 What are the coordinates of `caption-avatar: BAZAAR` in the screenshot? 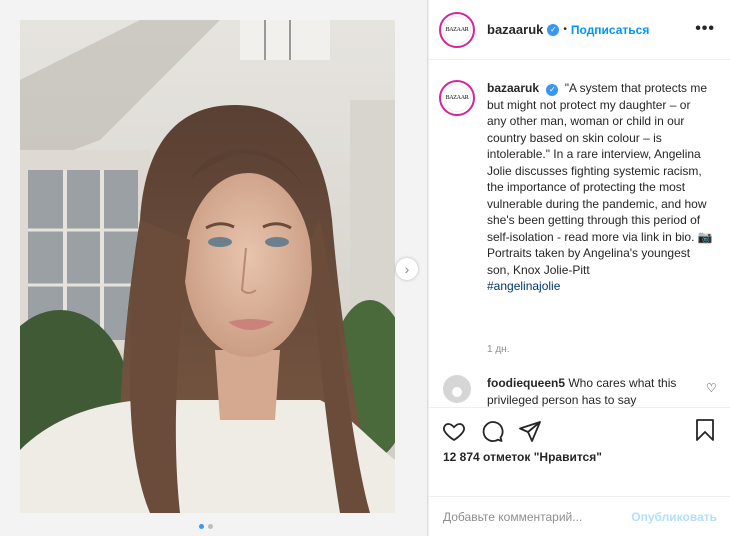 It's located at (457, 98).